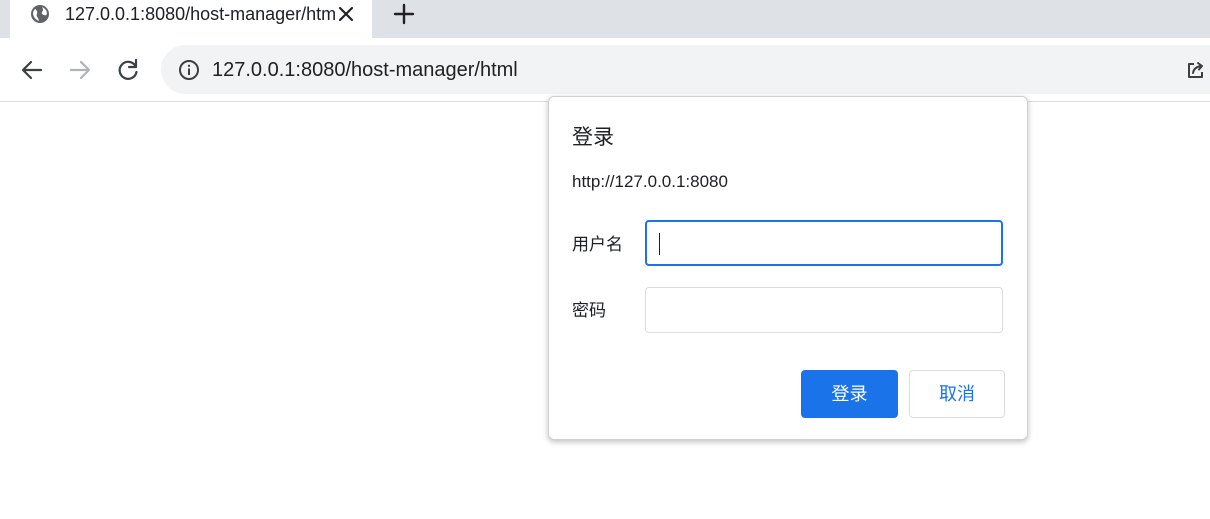 The height and width of the screenshot is (519, 1210). Describe the element at coordinates (200, 14) in the screenshot. I see `tab-title: 127.0.0.1:8080/host-manager/html` at that location.